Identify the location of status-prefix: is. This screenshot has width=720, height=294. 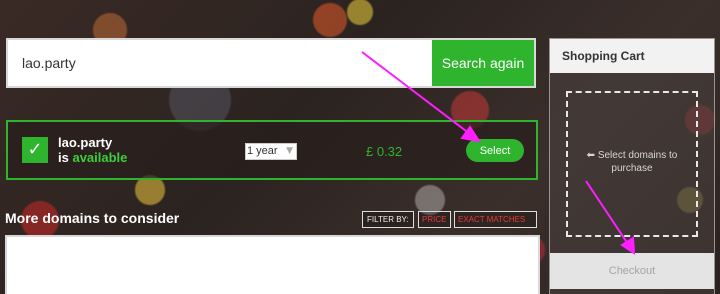
(63, 157).